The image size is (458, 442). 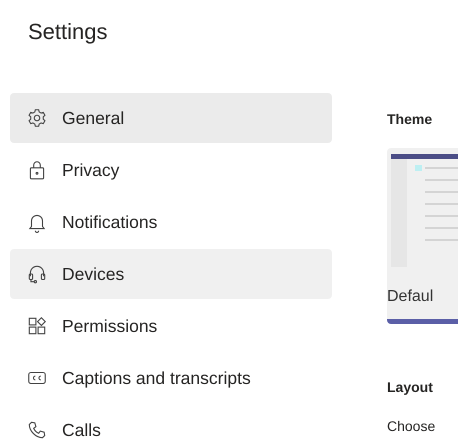 I want to click on settings-icon, so click(x=37, y=118).